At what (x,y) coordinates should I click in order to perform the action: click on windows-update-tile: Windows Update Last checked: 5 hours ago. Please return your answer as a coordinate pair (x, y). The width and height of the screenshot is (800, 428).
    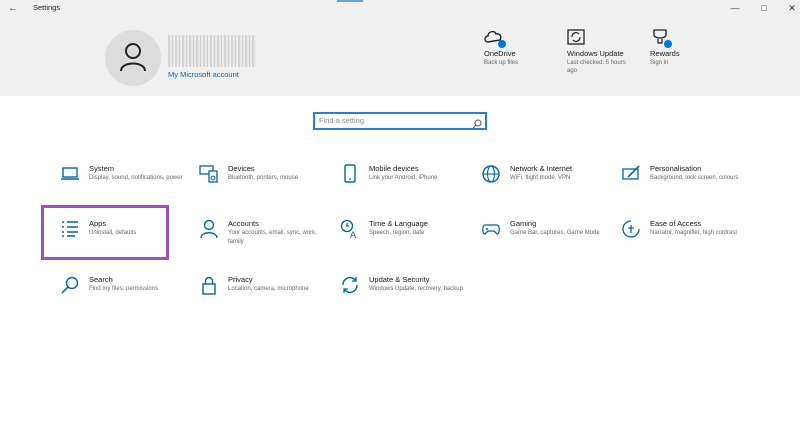
    Looking at the image, I should click on (599, 52).